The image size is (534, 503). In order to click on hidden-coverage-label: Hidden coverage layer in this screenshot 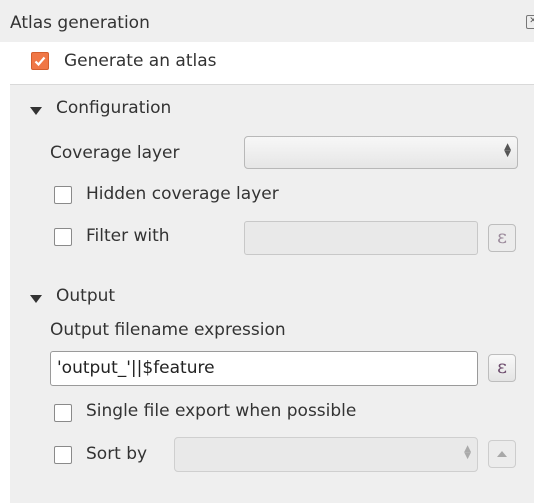, I will do `click(182, 194)`.